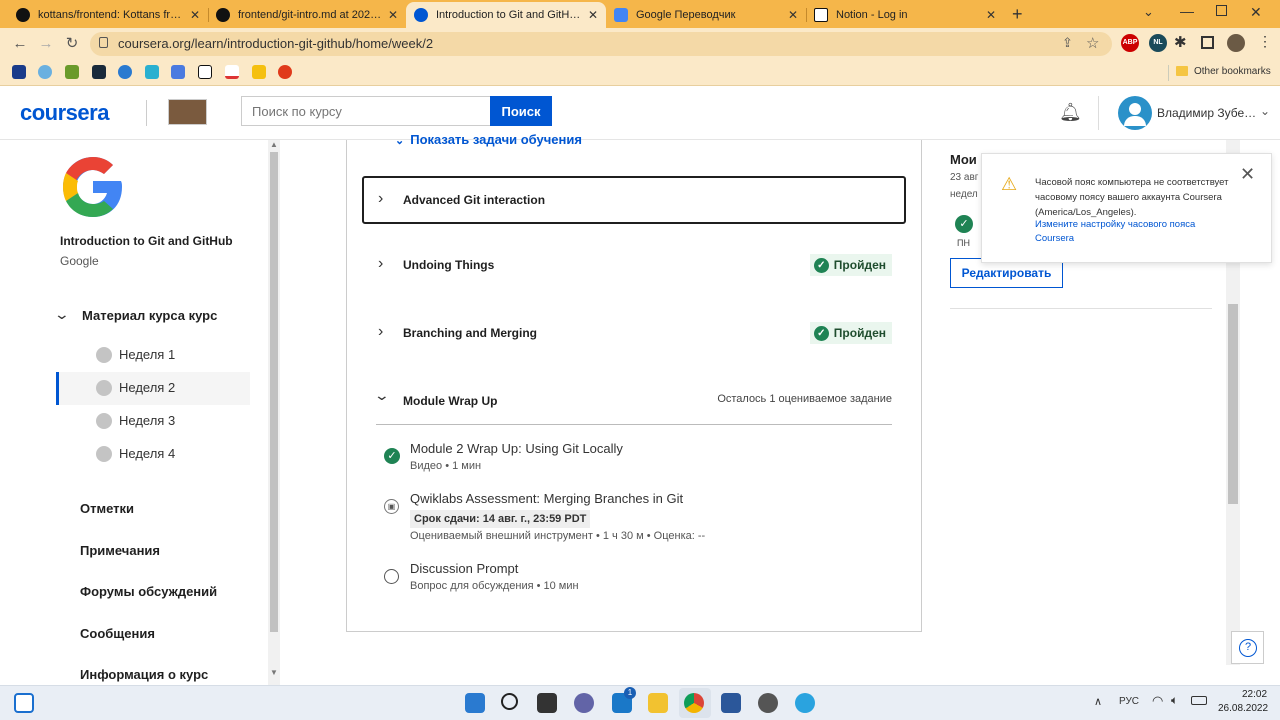 The width and height of the screenshot is (1280, 720). Describe the element at coordinates (1207, 42) in the screenshot. I see `side-panel-icon` at that location.